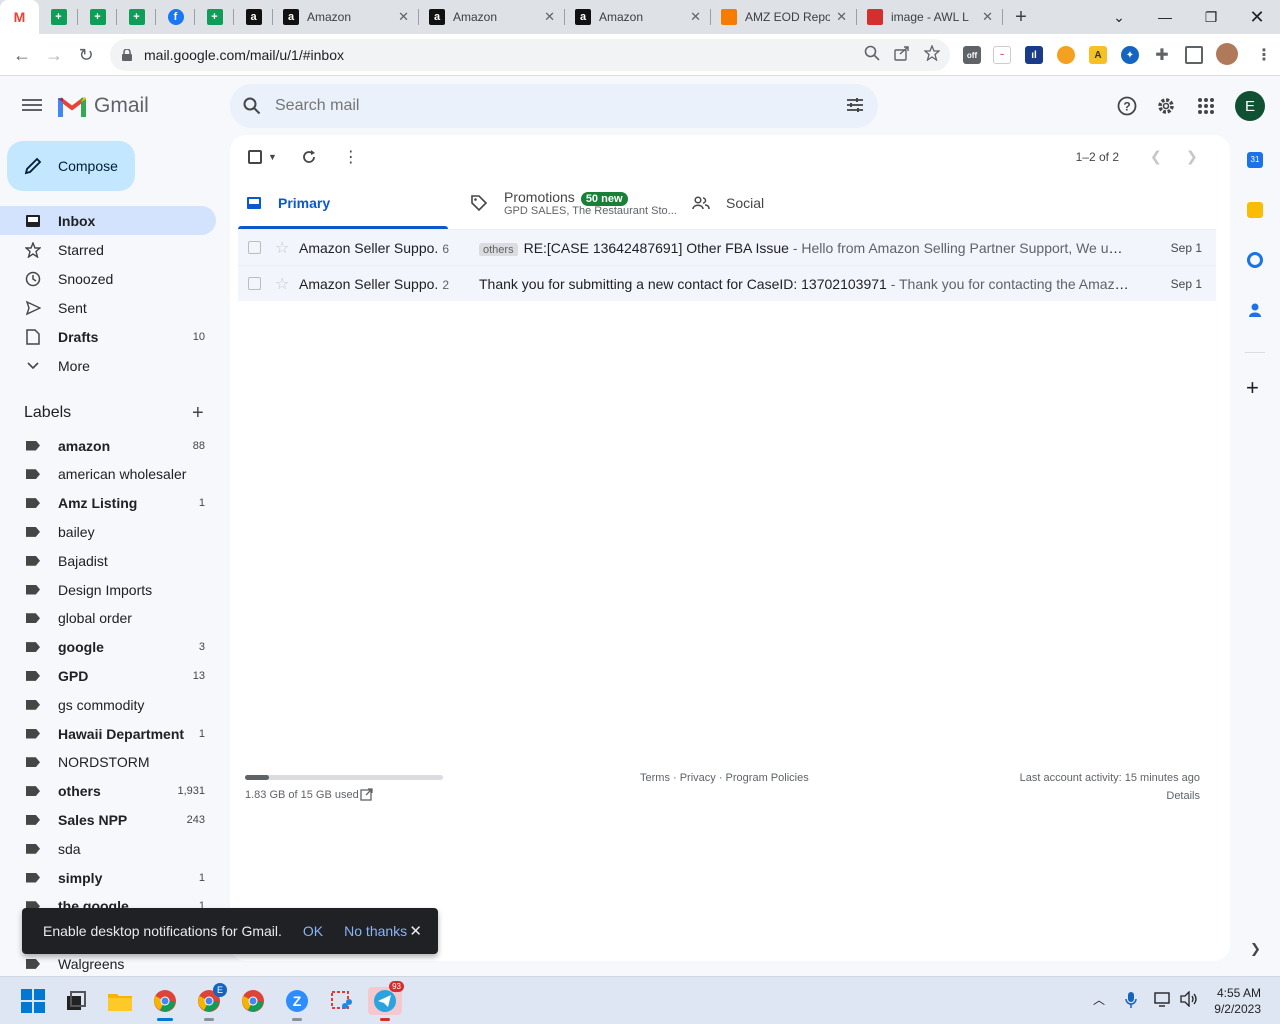  What do you see at coordinates (498, 249) in the screenshot?
I see `email-label-chip: others` at bounding box center [498, 249].